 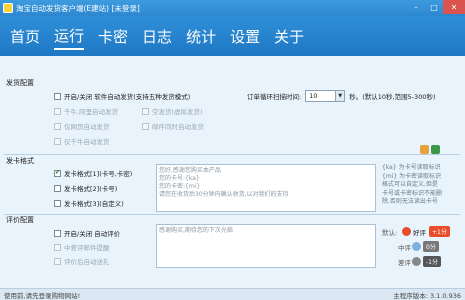 What do you see at coordinates (91, 112) in the screenshot?
I see `qianniu-ship-label: 千牛,阿里自动发货` at bounding box center [91, 112].